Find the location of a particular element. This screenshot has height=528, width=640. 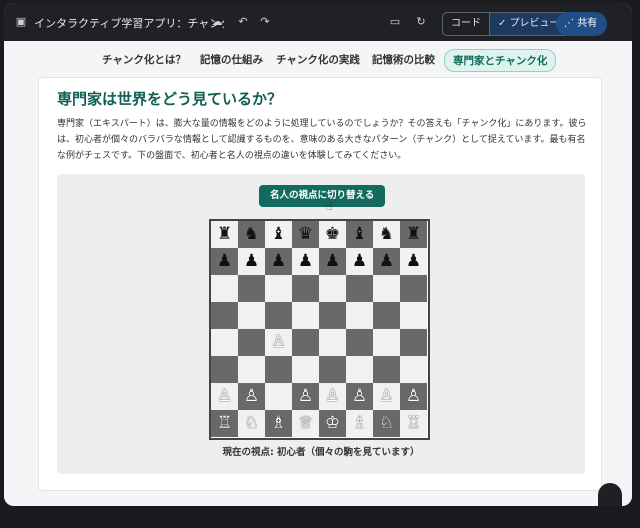

switch-to-master-view-button: 名人の視点に切り替える is located at coordinates (322, 196).